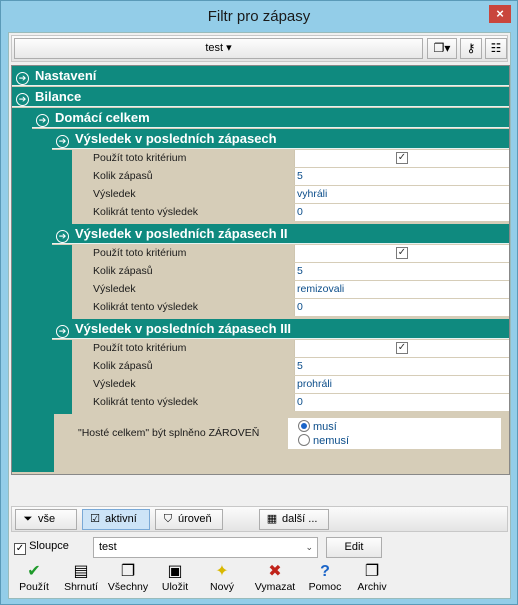  I want to click on filter-active-button: ☑ aktivní, so click(116, 519).